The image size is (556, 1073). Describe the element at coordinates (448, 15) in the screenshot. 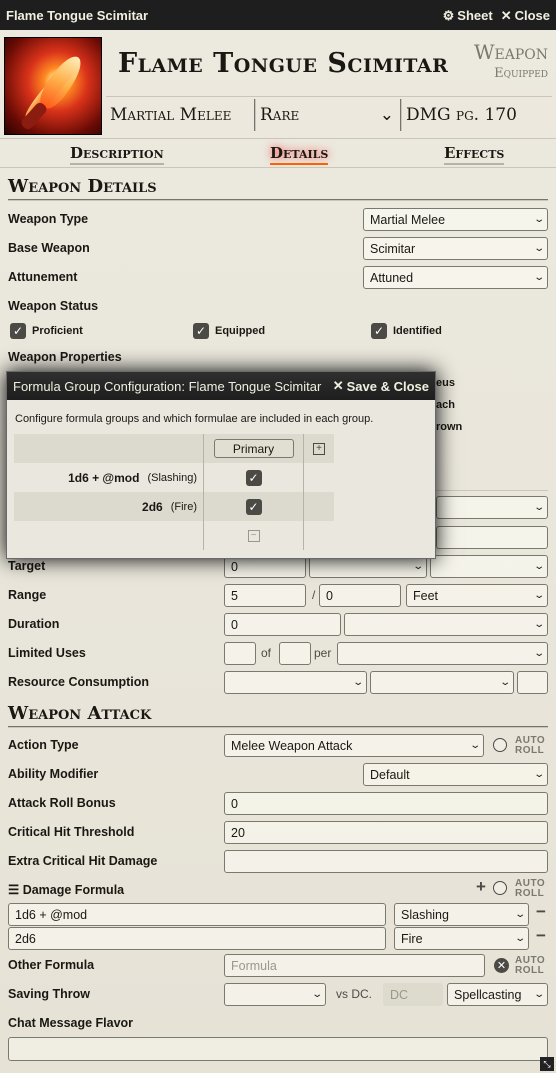

I see `gear-icon: ⚙` at that location.